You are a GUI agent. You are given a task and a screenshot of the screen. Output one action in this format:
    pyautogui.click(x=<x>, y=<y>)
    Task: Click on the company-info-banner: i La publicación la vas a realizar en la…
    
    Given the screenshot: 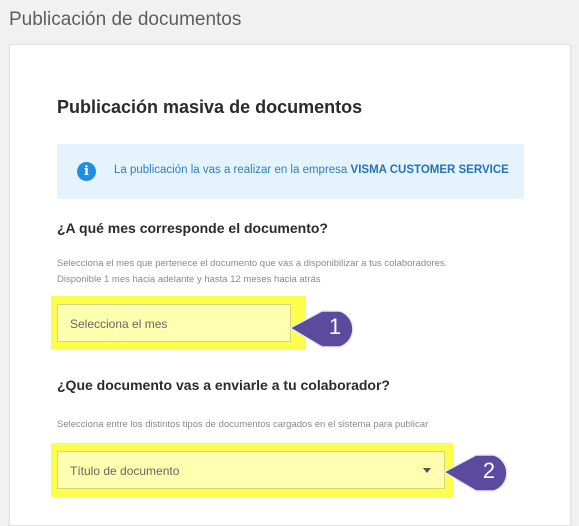 What is the action you would take?
    pyautogui.click(x=290, y=171)
    